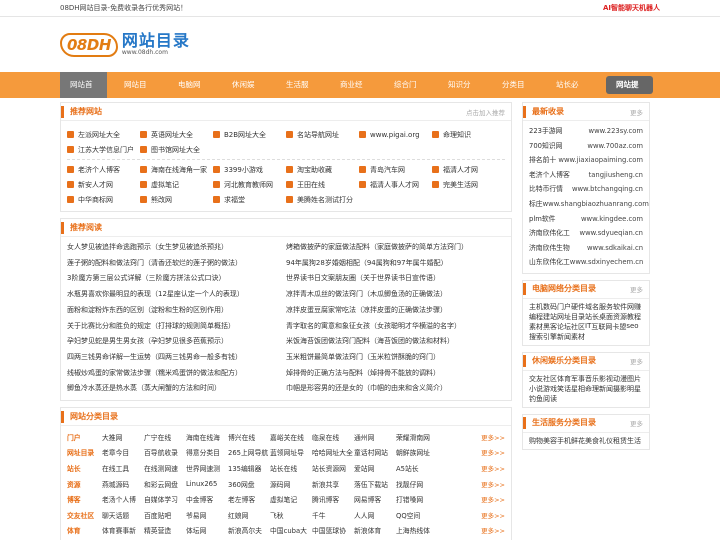 This screenshot has height=540, width=720. What do you see at coordinates (207, 468) in the screenshot?
I see `category-site-link: 世界网速测` at bounding box center [207, 468].